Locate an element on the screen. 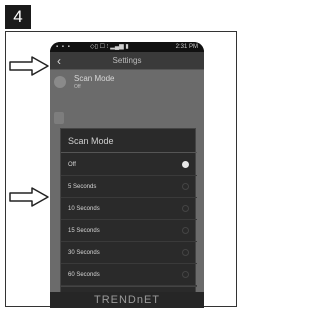 The height and width of the screenshot is (311, 320). option-30-seconds: 30 Seconds is located at coordinates (129, 253).